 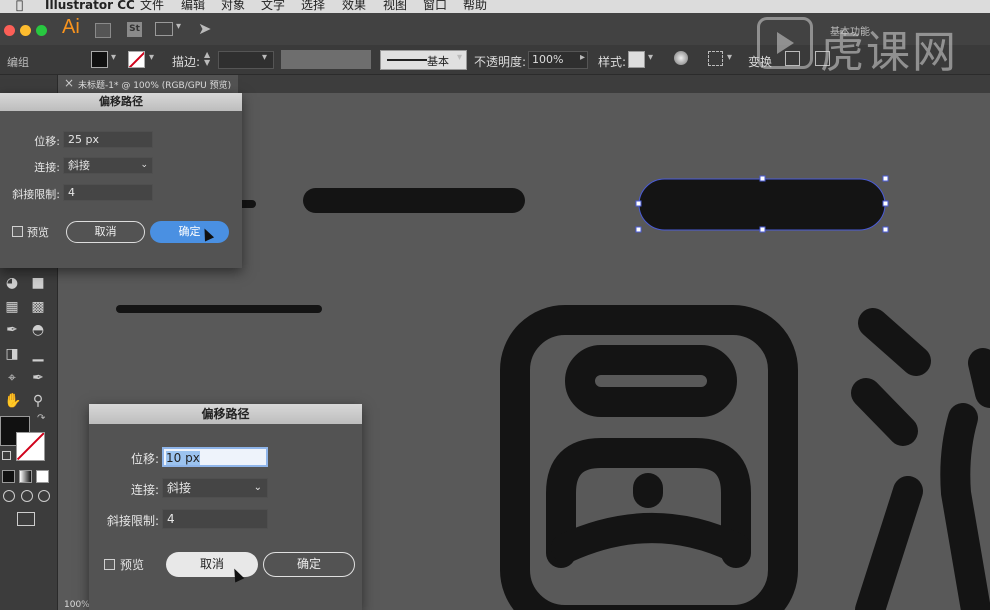 I want to click on menu-item-effect: 效果, so click(x=354, y=5).